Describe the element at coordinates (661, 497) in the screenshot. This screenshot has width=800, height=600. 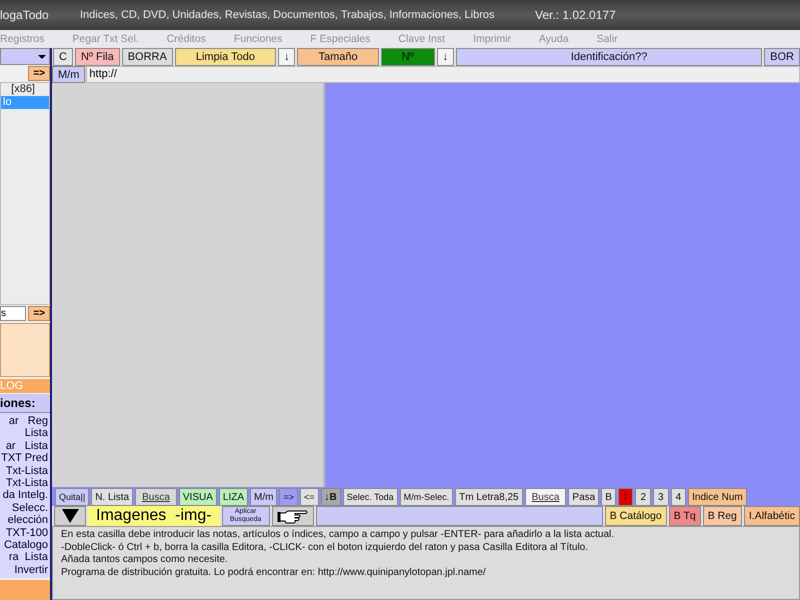
I see `page-button: 3` at that location.